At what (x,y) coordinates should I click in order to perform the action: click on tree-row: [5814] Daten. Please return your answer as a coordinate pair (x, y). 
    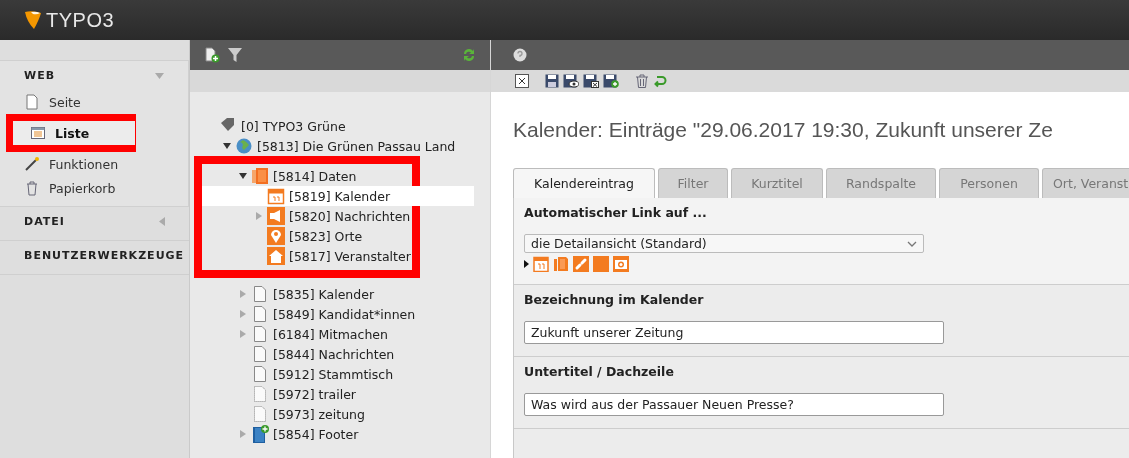
    Looking at the image, I should click on (338, 176).